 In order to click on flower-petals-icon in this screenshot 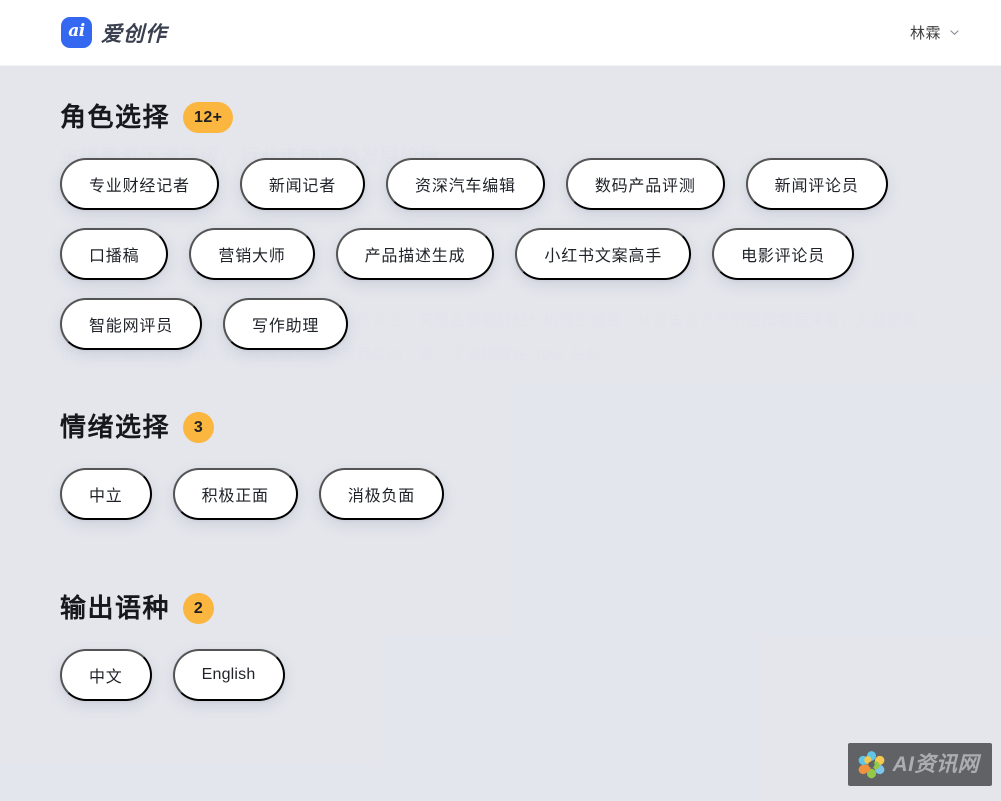, I will do `click(871, 765)`.